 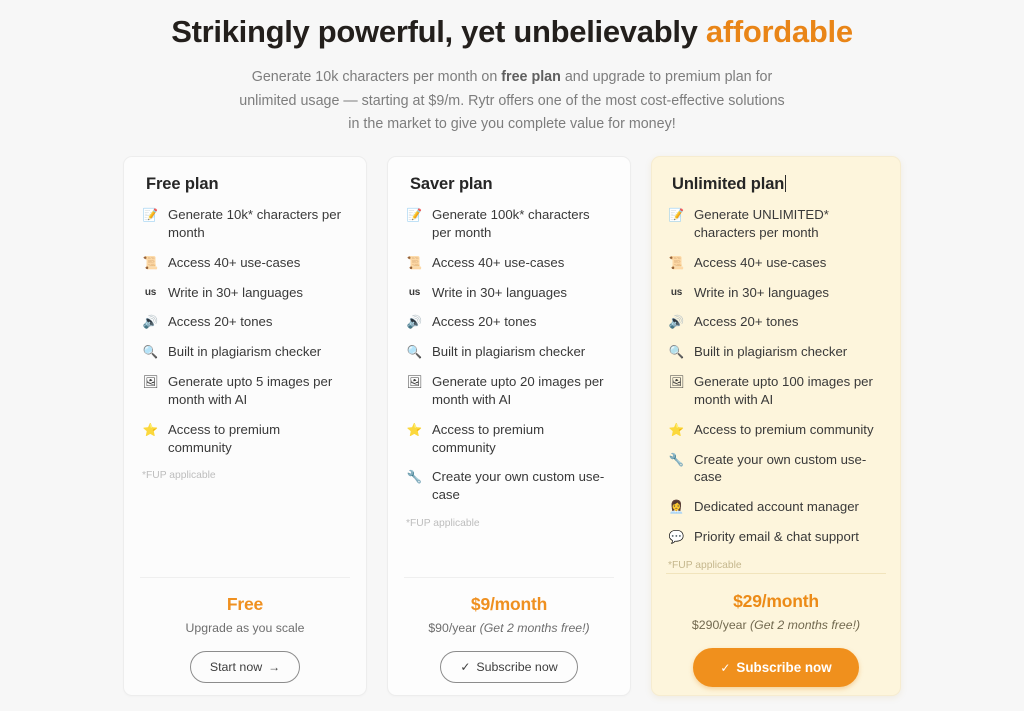 I want to click on feature-label: Generate 100k* characters per month, so click(x=511, y=223).